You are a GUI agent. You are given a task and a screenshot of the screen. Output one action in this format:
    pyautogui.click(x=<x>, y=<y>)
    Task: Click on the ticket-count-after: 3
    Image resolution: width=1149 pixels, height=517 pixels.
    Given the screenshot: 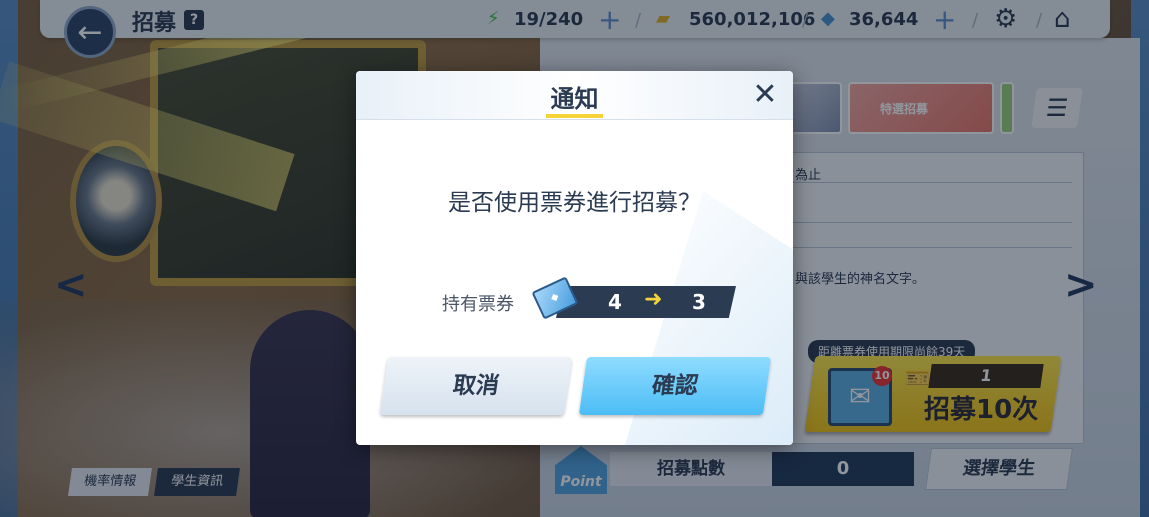 What is the action you would take?
    pyautogui.click(x=699, y=302)
    